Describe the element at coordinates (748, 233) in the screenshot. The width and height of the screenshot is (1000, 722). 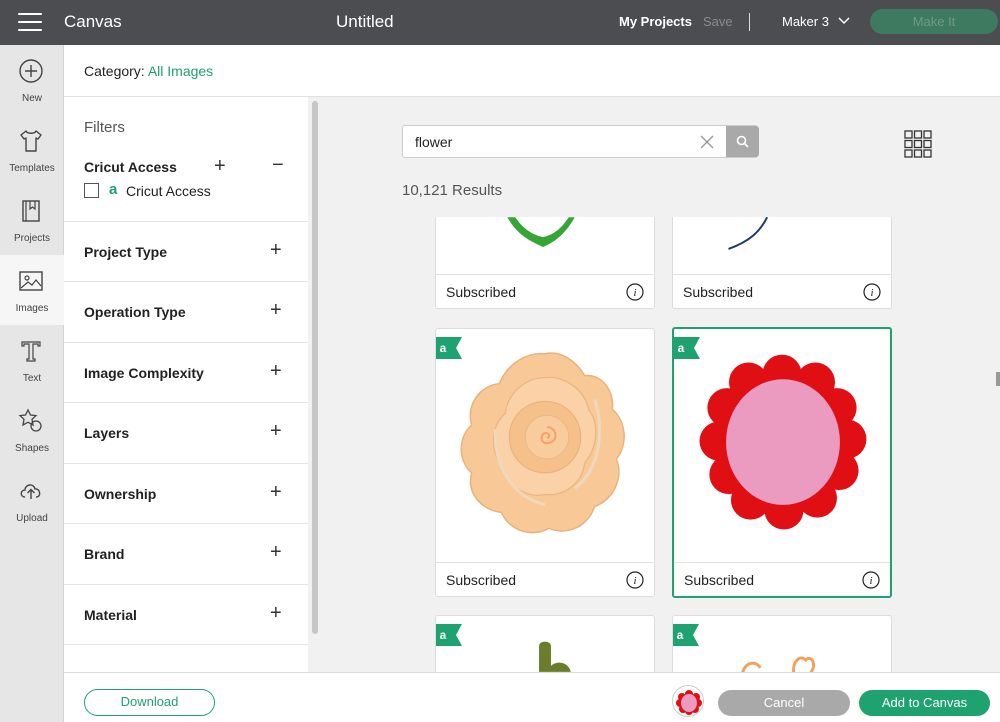
I see `navy-line-image` at that location.